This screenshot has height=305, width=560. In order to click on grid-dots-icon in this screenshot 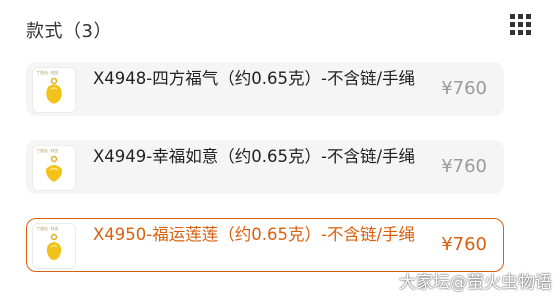, I will do `click(521, 25)`.